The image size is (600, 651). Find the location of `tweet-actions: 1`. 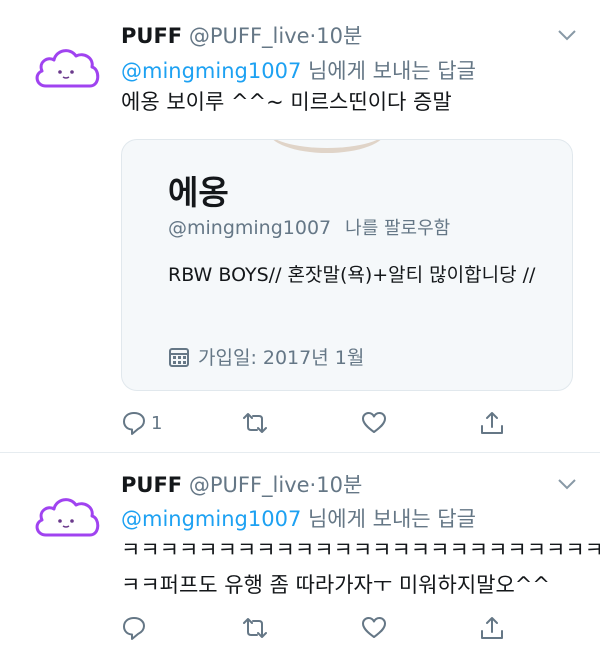

tweet-actions: 1 is located at coordinates (300, 426).